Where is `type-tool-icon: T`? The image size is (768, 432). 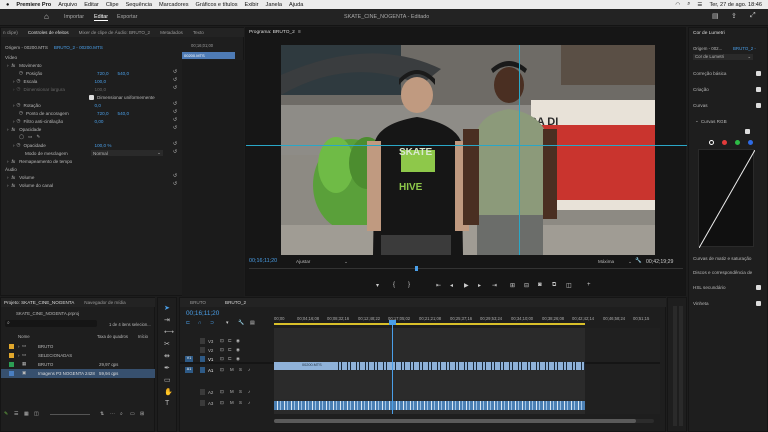 type-tool-icon: T is located at coordinates (167, 403).